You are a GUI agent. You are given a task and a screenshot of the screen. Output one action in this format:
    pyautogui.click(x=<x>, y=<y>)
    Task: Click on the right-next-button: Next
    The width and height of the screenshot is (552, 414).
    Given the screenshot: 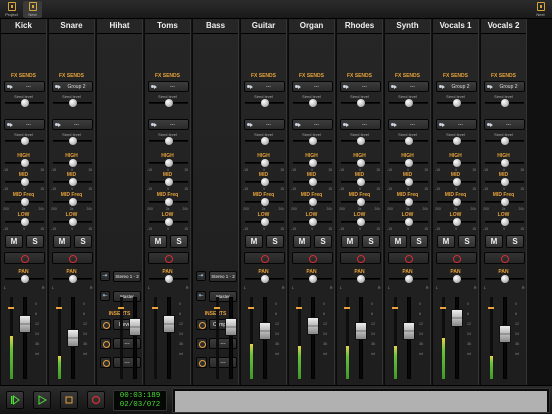 What is the action you would take?
    pyautogui.click(x=540, y=9)
    